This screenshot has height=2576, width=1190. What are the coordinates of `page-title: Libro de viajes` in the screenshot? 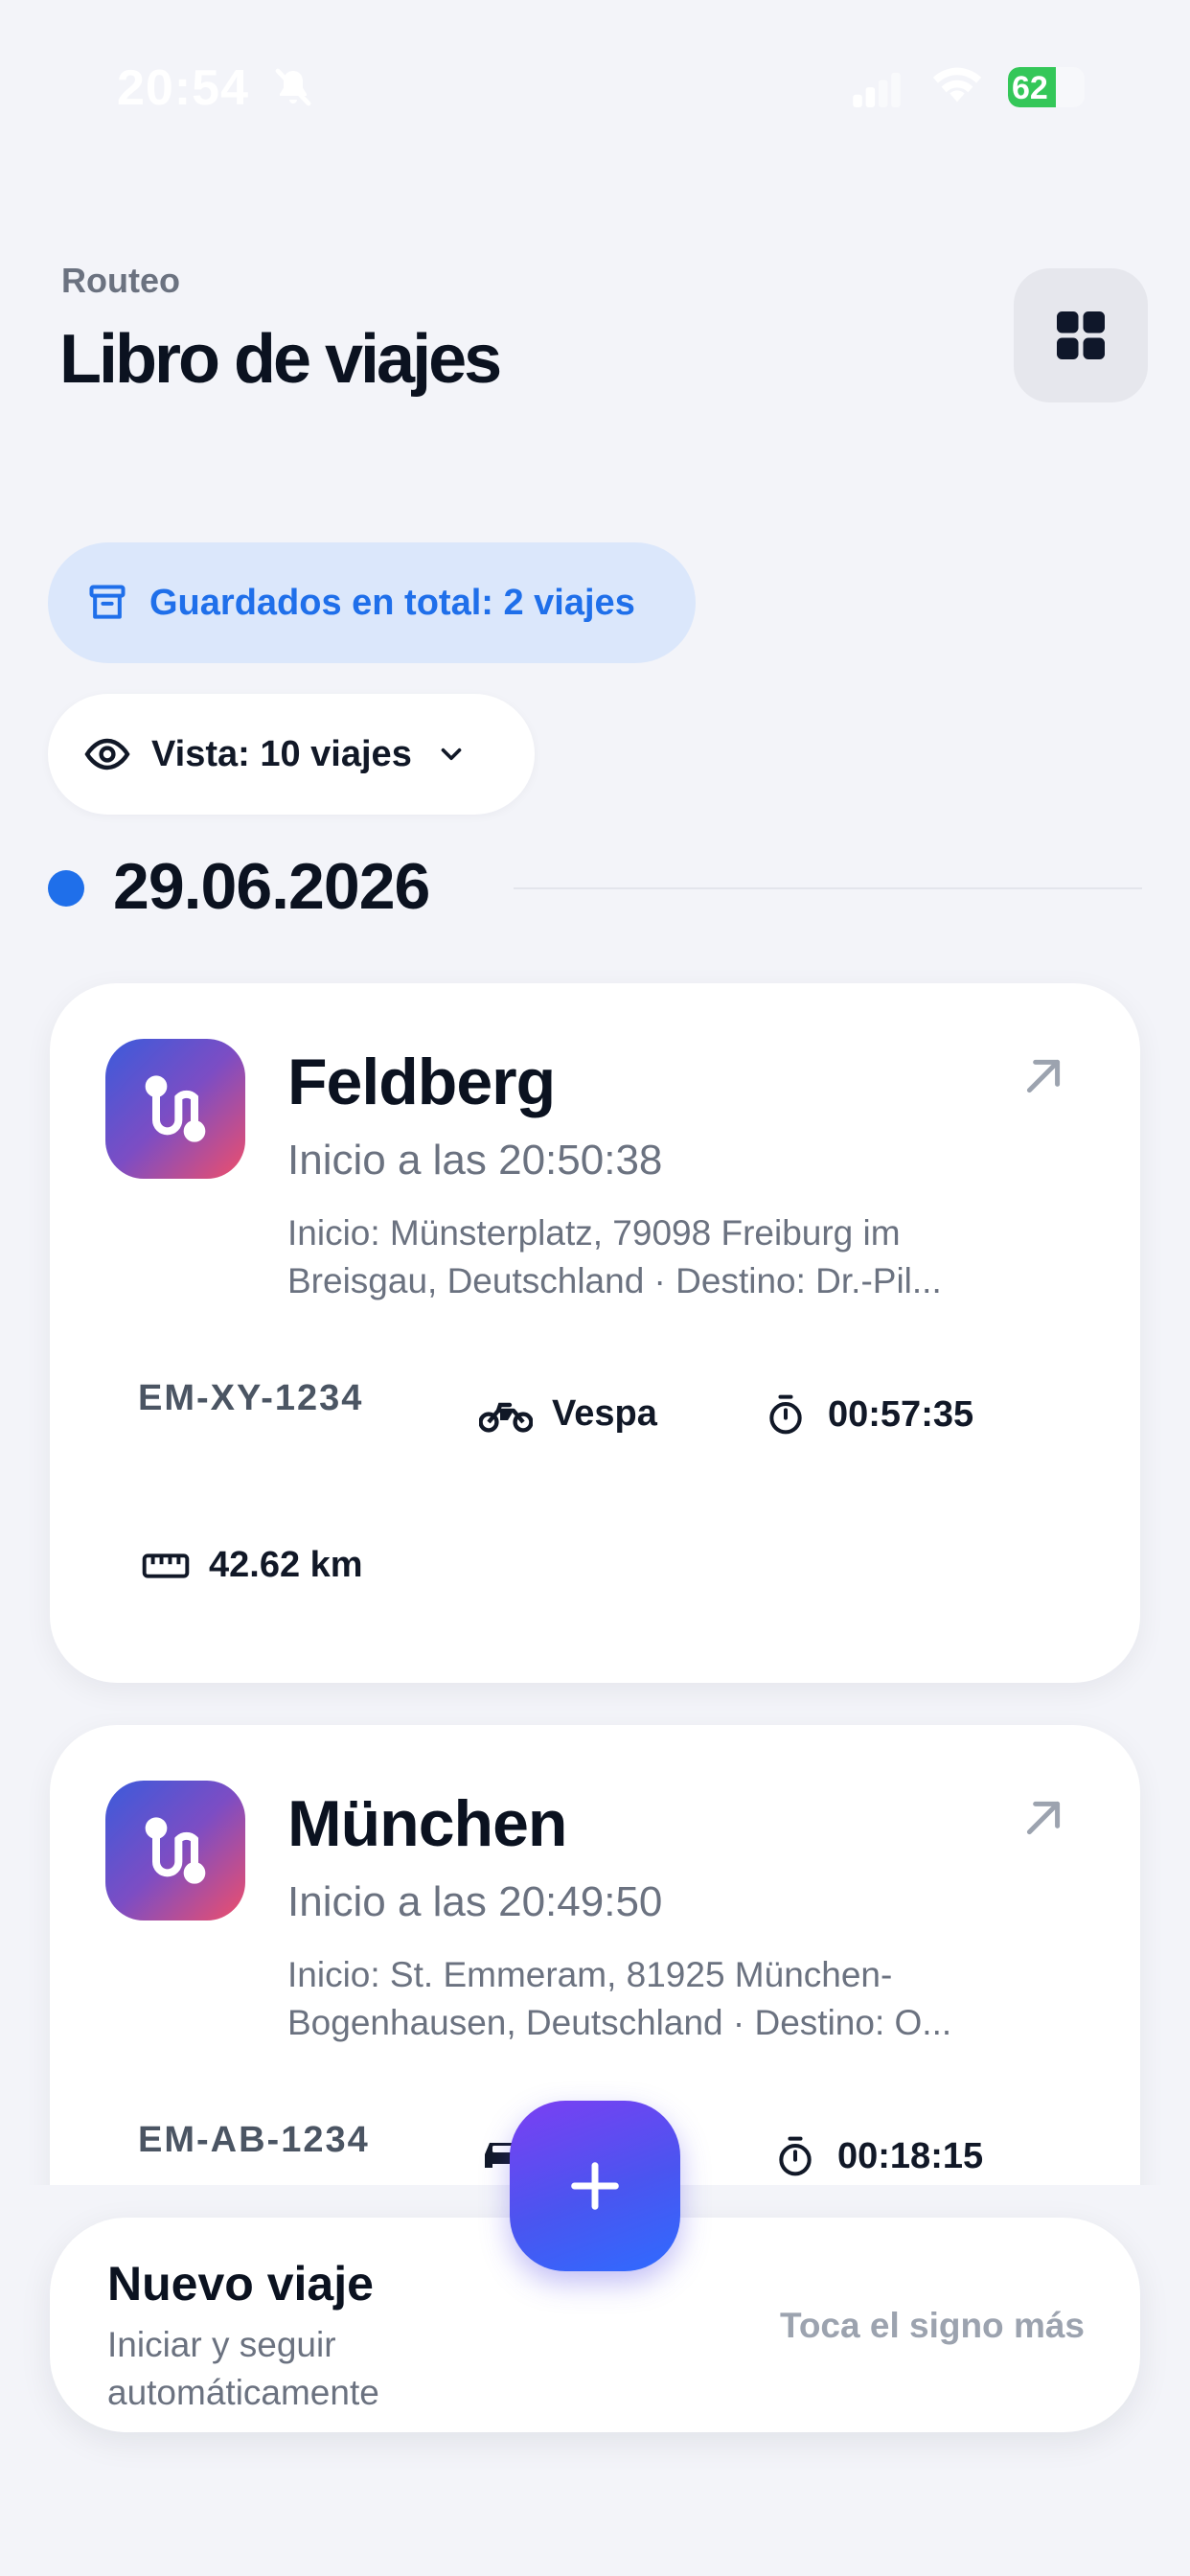 It's located at (280, 359).